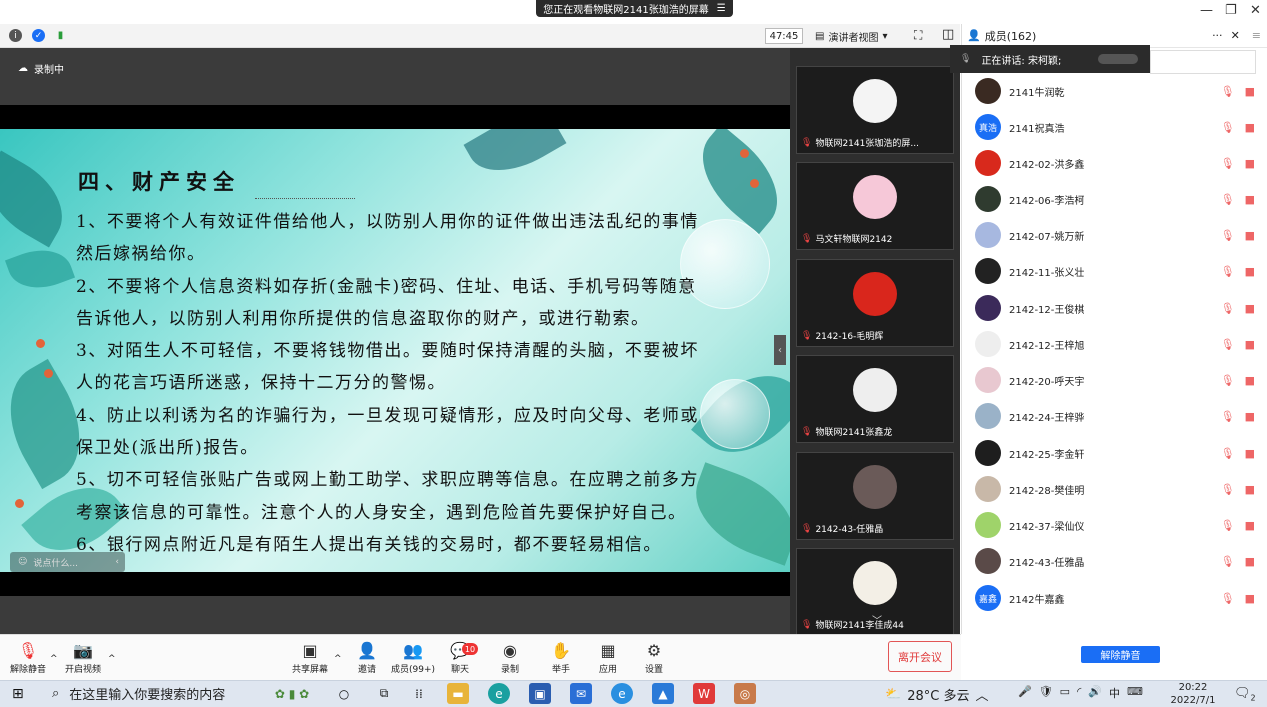 Image resolution: width=1267 pixels, height=707 pixels. What do you see at coordinates (38, 35) in the screenshot?
I see `shield-icon: ✓` at bounding box center [38, 35].